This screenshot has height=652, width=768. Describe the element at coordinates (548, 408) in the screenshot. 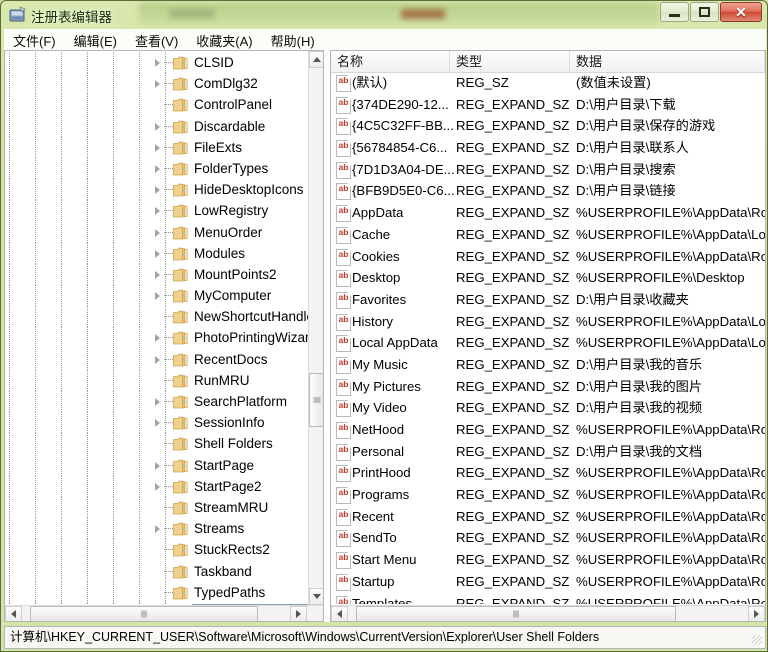

I see `table-row: My Video REG_EXPAND_SZ D:\用户目录\我的视频` at that location.